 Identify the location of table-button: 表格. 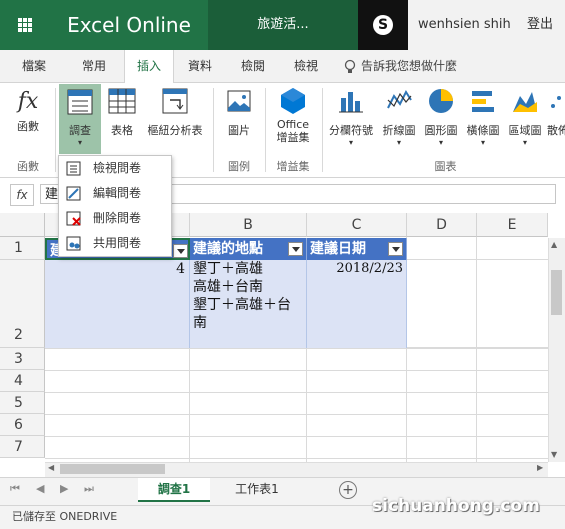
(122, 112).